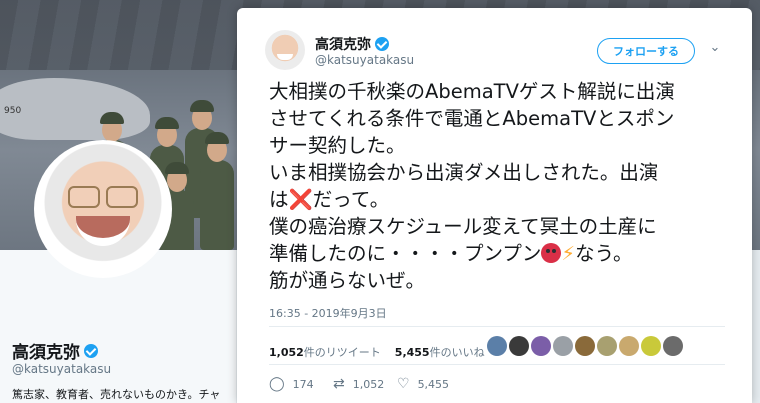 The width and height of the screenshot is (760, 403). I want to click on liker-avatars, so click(585, 346).